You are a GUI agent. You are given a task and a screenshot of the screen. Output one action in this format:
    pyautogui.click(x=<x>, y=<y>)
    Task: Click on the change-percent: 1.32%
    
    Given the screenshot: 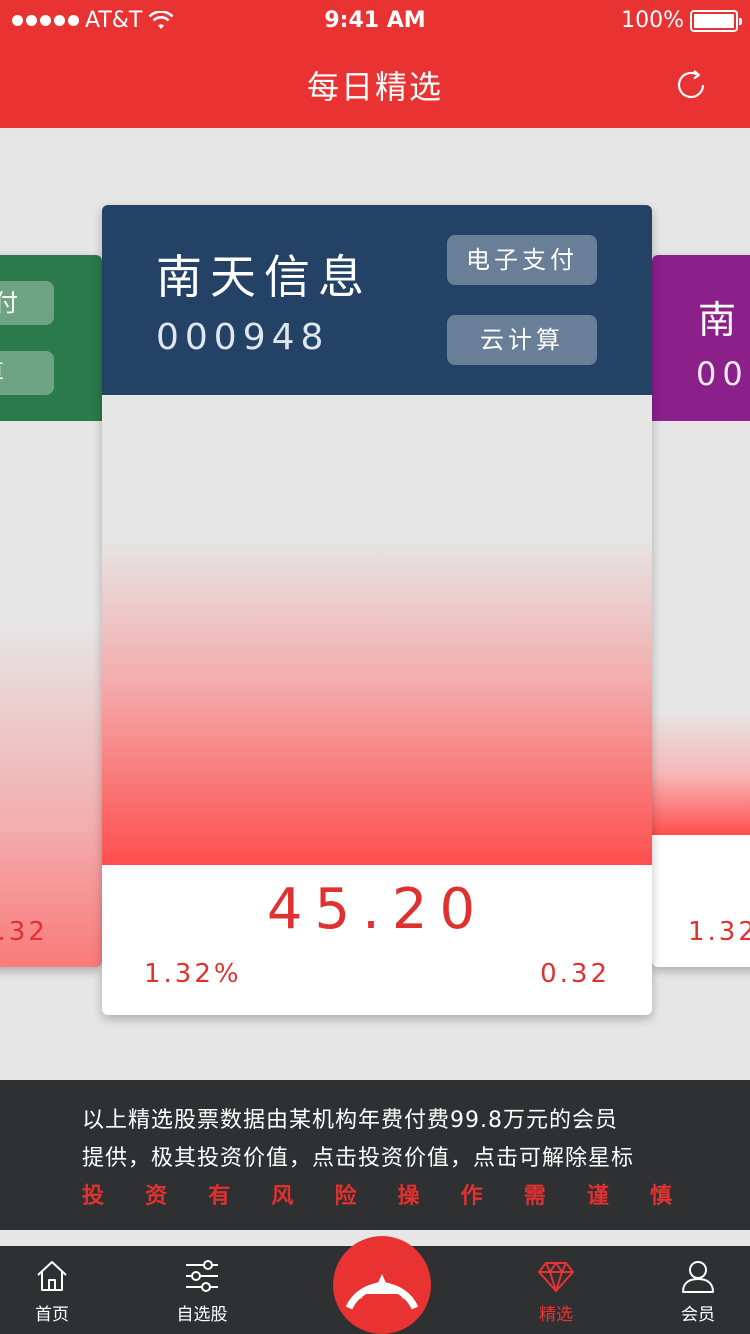 What is the action you would take?
    pyautogui.click(x=193, y=974)
    